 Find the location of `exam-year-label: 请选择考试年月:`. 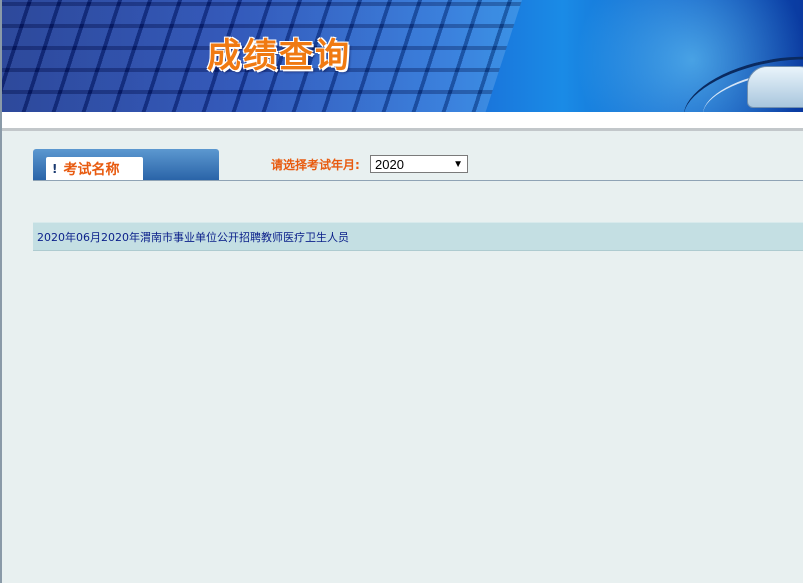

exam-year-label: 请选择考试年月: is located at coordinates (315, 165).